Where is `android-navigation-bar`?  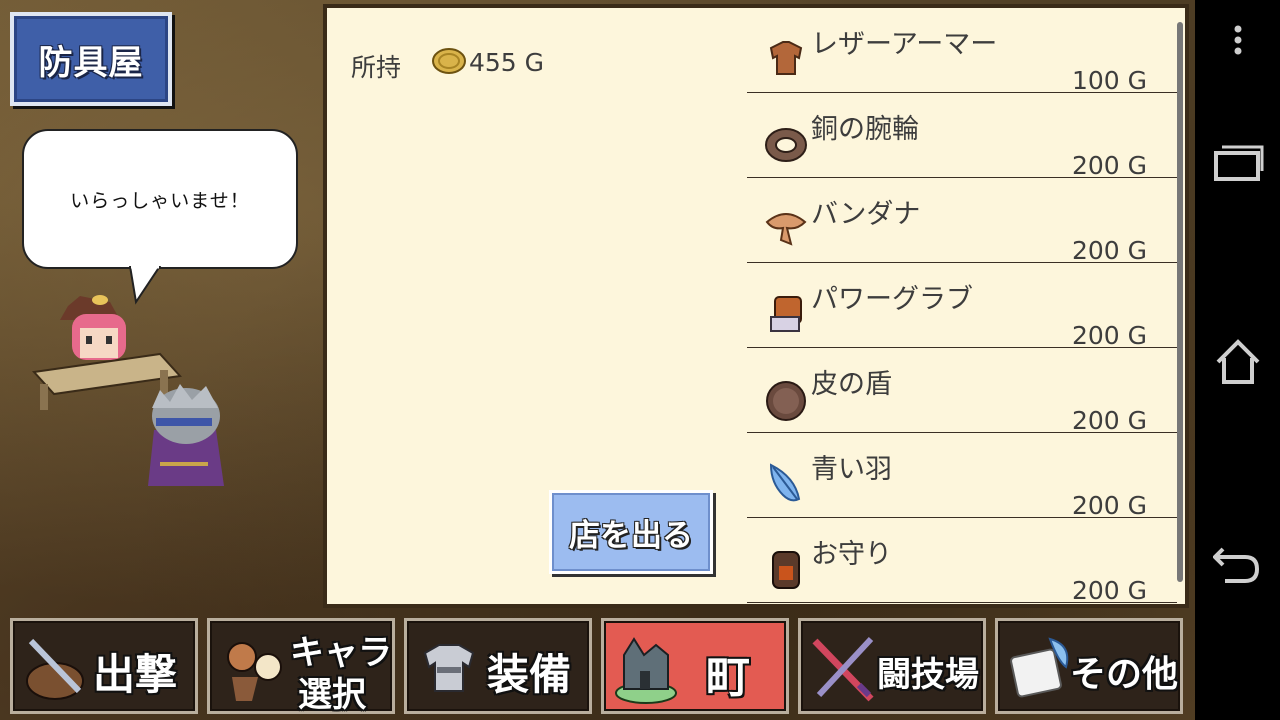
android-navigation-bar is located at coordinates (1237, 360).